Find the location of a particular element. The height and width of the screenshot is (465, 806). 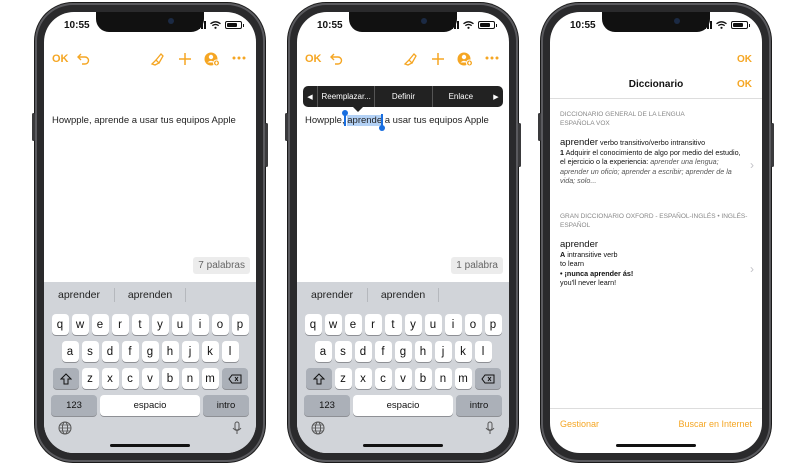

menu-item-link: Enlace is located at coordinates (460, 96).